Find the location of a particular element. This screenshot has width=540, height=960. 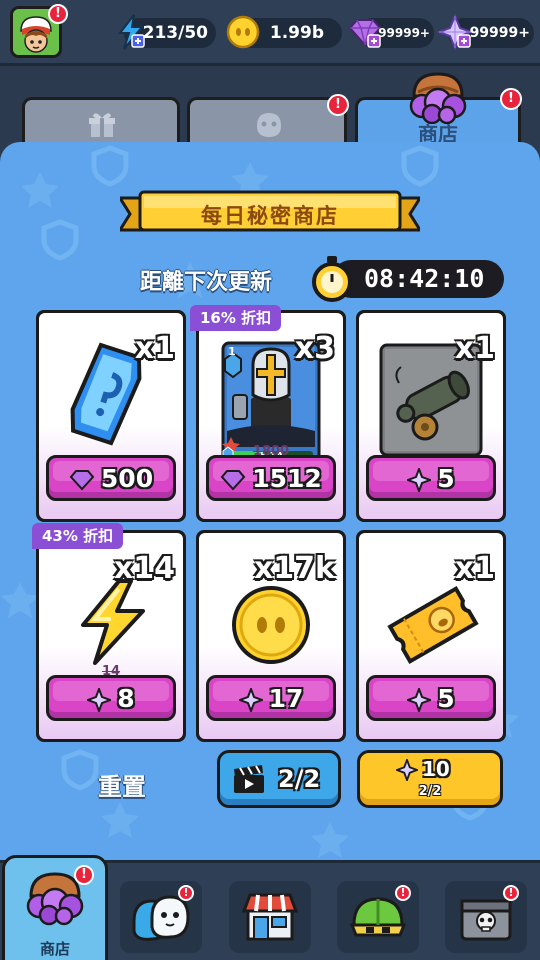

tab-skins is located at coordinates (267, 122).